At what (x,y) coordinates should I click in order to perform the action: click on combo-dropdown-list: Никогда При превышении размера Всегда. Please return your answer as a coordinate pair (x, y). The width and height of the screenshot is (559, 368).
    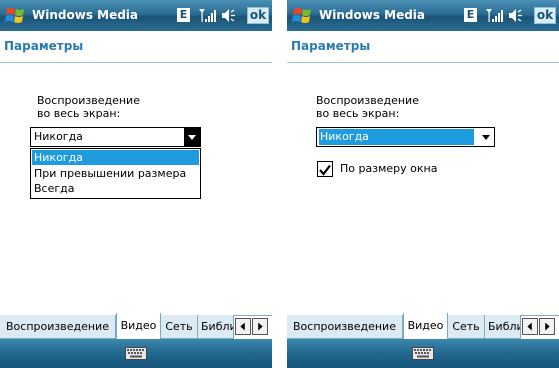
    Looking at the image, I should click on (115, 173).